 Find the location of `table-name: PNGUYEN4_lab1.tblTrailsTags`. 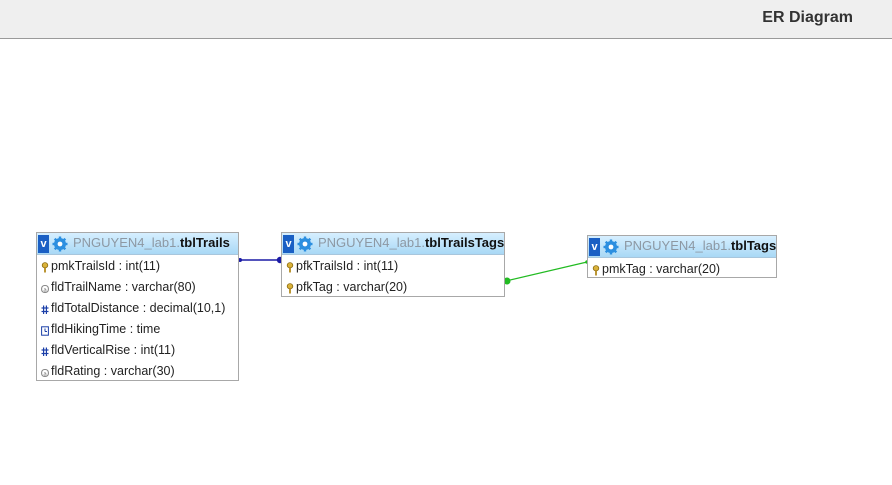

table-name: PNGUYEN4_lab1.tblTrailsTags is located at coordinates (411, 243).